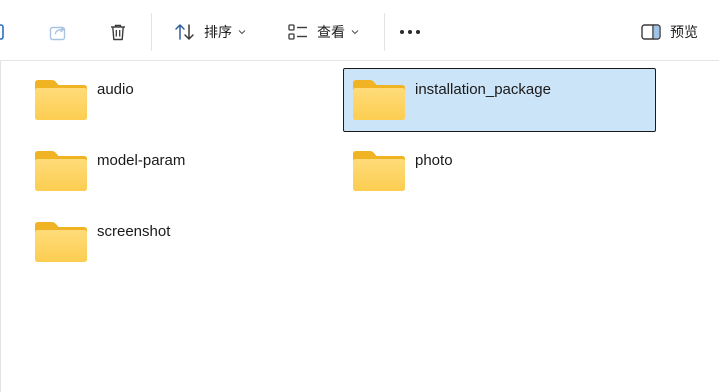 This screenshot has height=392, width=719. I want to click on rename-icon, so click(4, 32).